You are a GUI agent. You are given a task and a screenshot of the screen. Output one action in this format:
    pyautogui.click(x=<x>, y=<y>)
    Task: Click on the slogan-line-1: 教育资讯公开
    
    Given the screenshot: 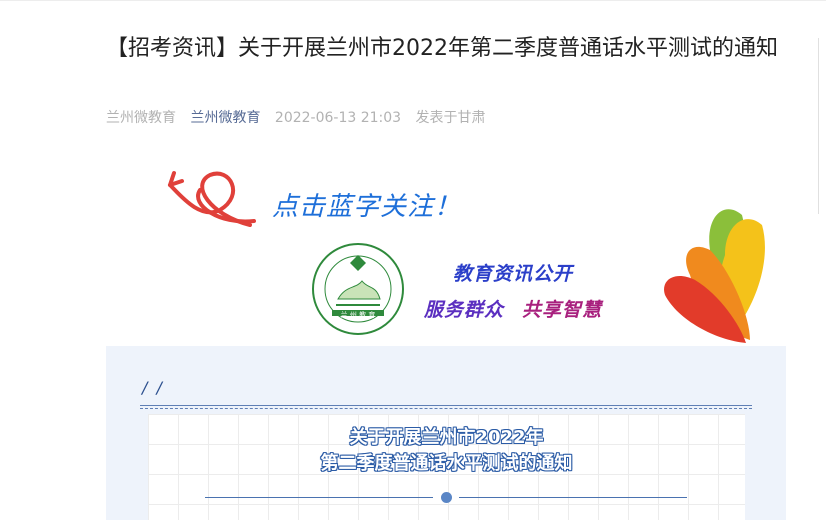 What is the action you would take?
    pyautogui.click(x=513, y=274)
    